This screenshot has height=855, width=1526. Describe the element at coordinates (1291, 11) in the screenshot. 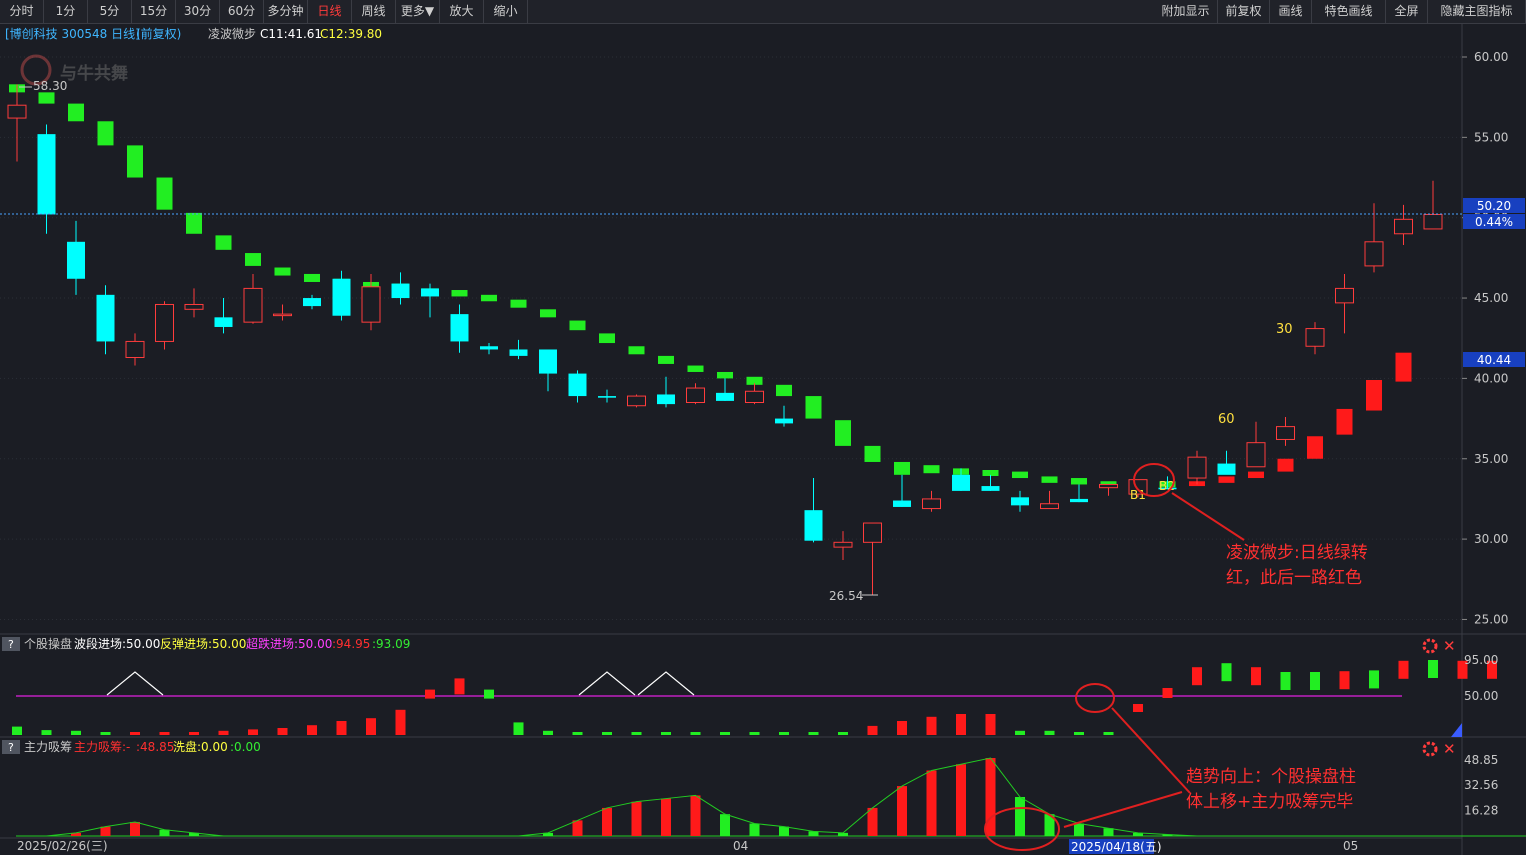

I see `toolbar-right-btn-2: 画线` at that location.